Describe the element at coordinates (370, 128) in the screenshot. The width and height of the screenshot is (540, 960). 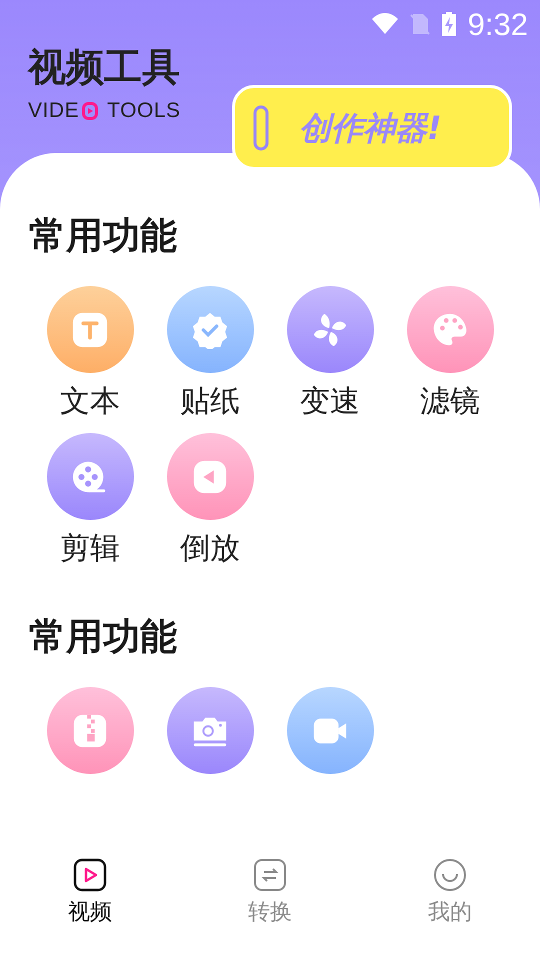
I see `slogan-text: 创作神器!` at that location.